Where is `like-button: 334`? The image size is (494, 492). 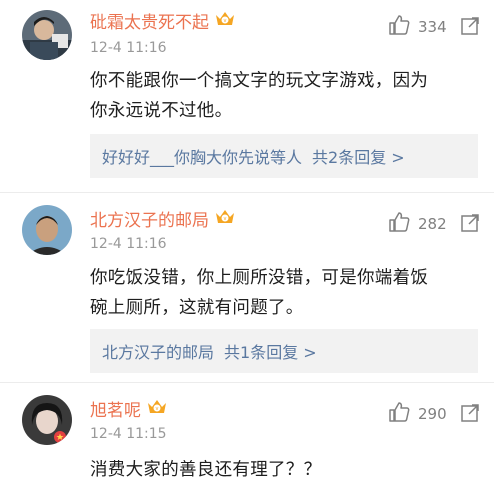 like-button: 334 is located at coordinates (417, 27).